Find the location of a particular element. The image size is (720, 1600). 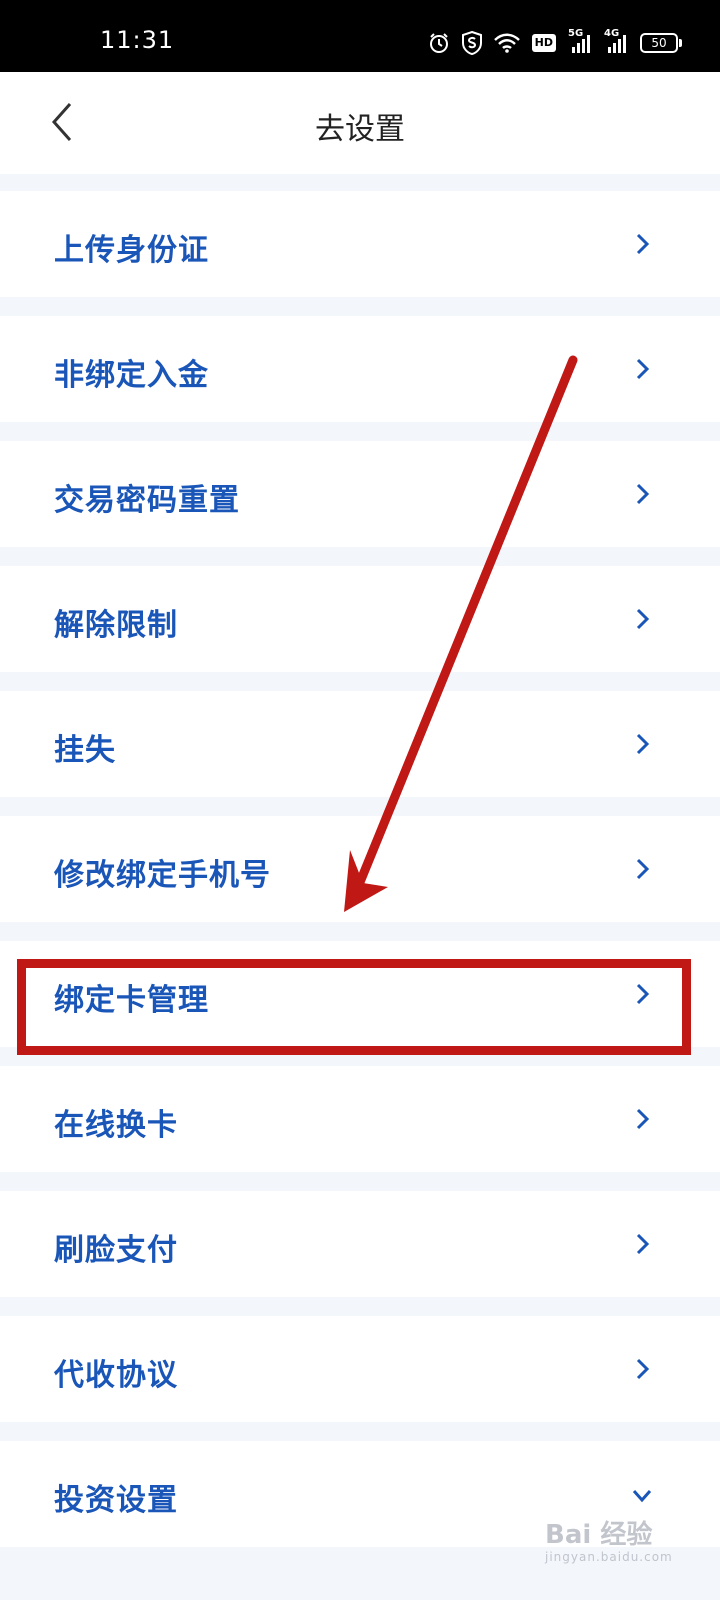

menu-item-label: 上传身份证 is located at coordinates (131, 250).